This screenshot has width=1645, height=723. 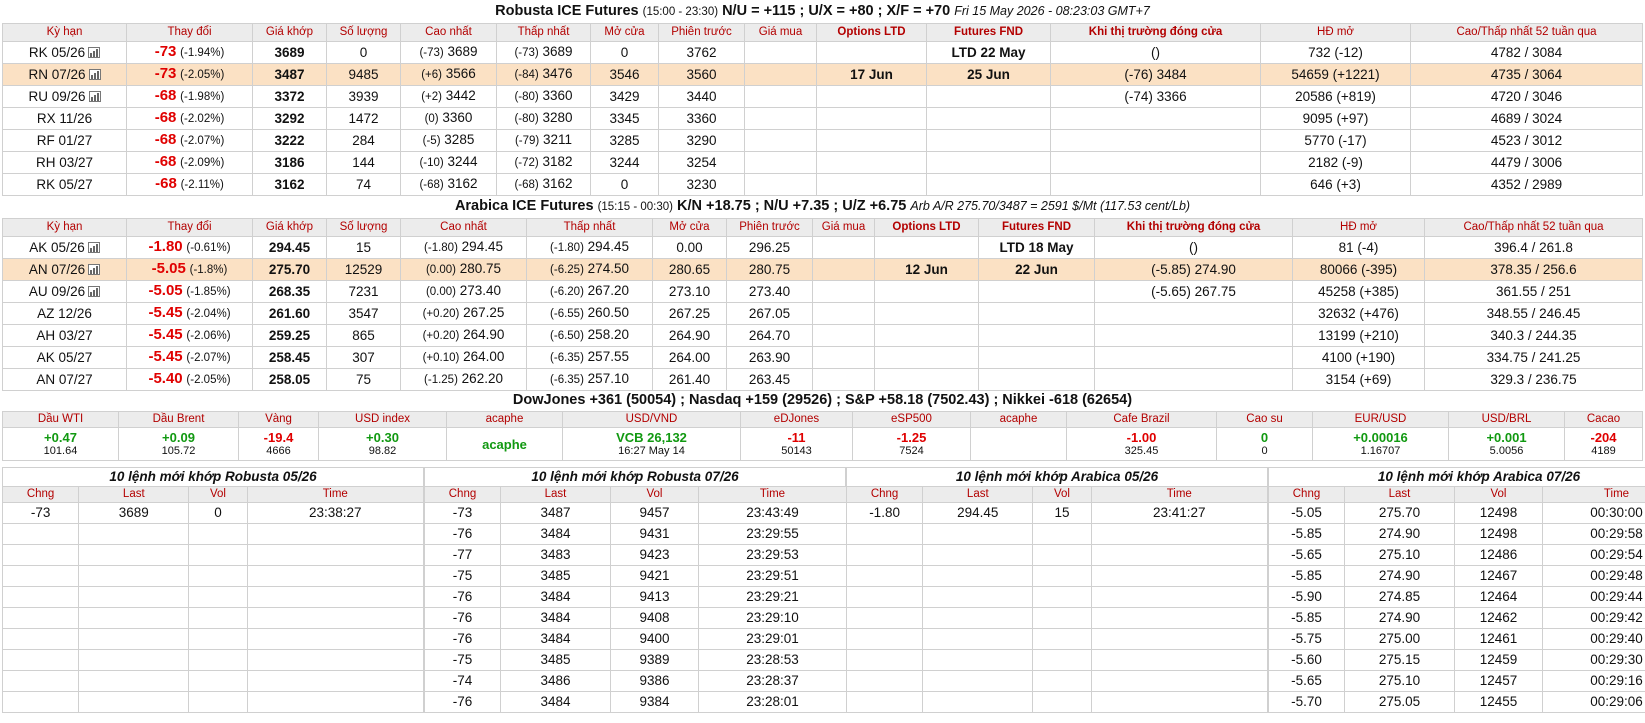 I want to click on change-value: -73, so click(x=165, y=51).